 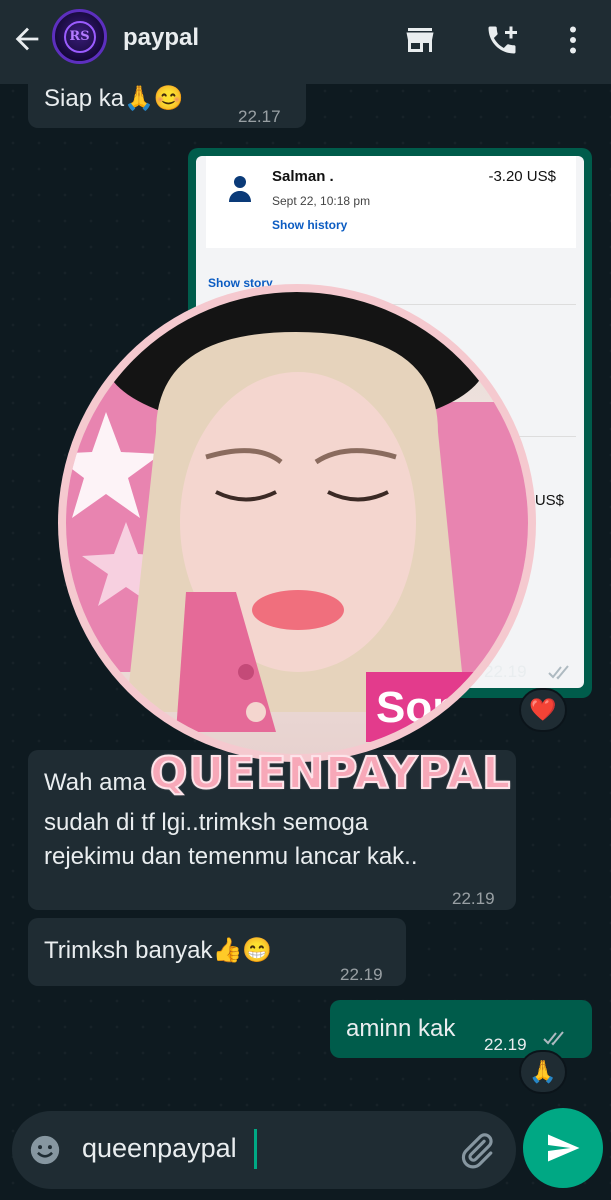 I want to click on transaction-amount-2: US$, so click(x=549, y=500).